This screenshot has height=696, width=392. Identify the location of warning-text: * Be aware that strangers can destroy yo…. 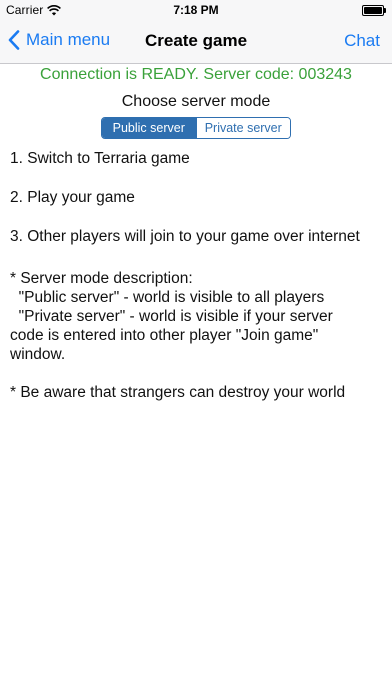
(178, 392).